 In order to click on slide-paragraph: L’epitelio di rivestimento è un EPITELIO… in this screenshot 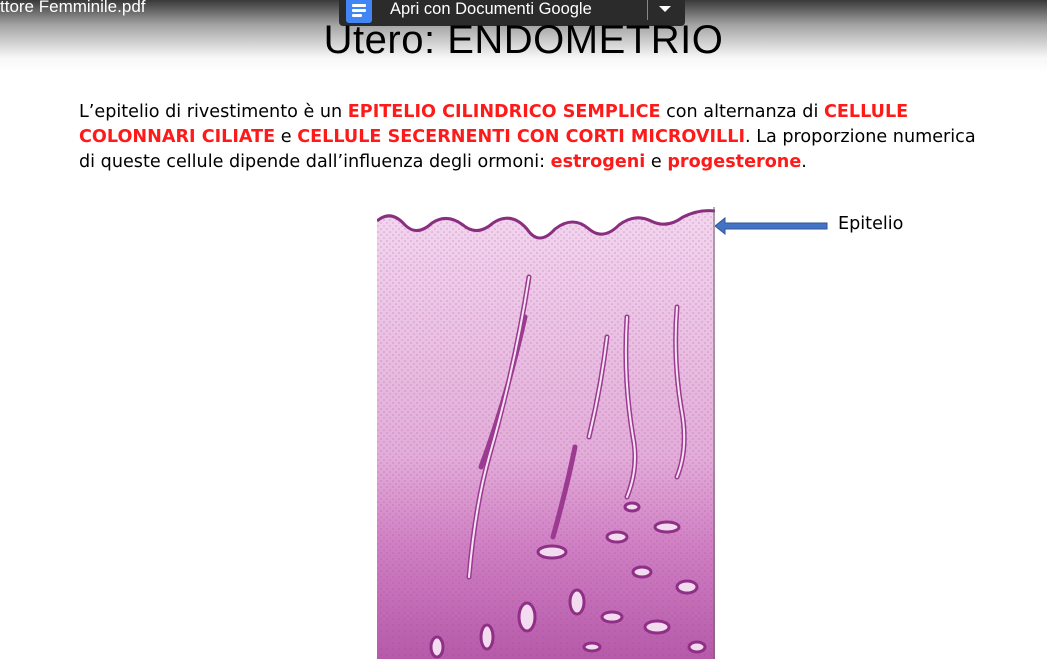, I will do `click(529, 137)`.